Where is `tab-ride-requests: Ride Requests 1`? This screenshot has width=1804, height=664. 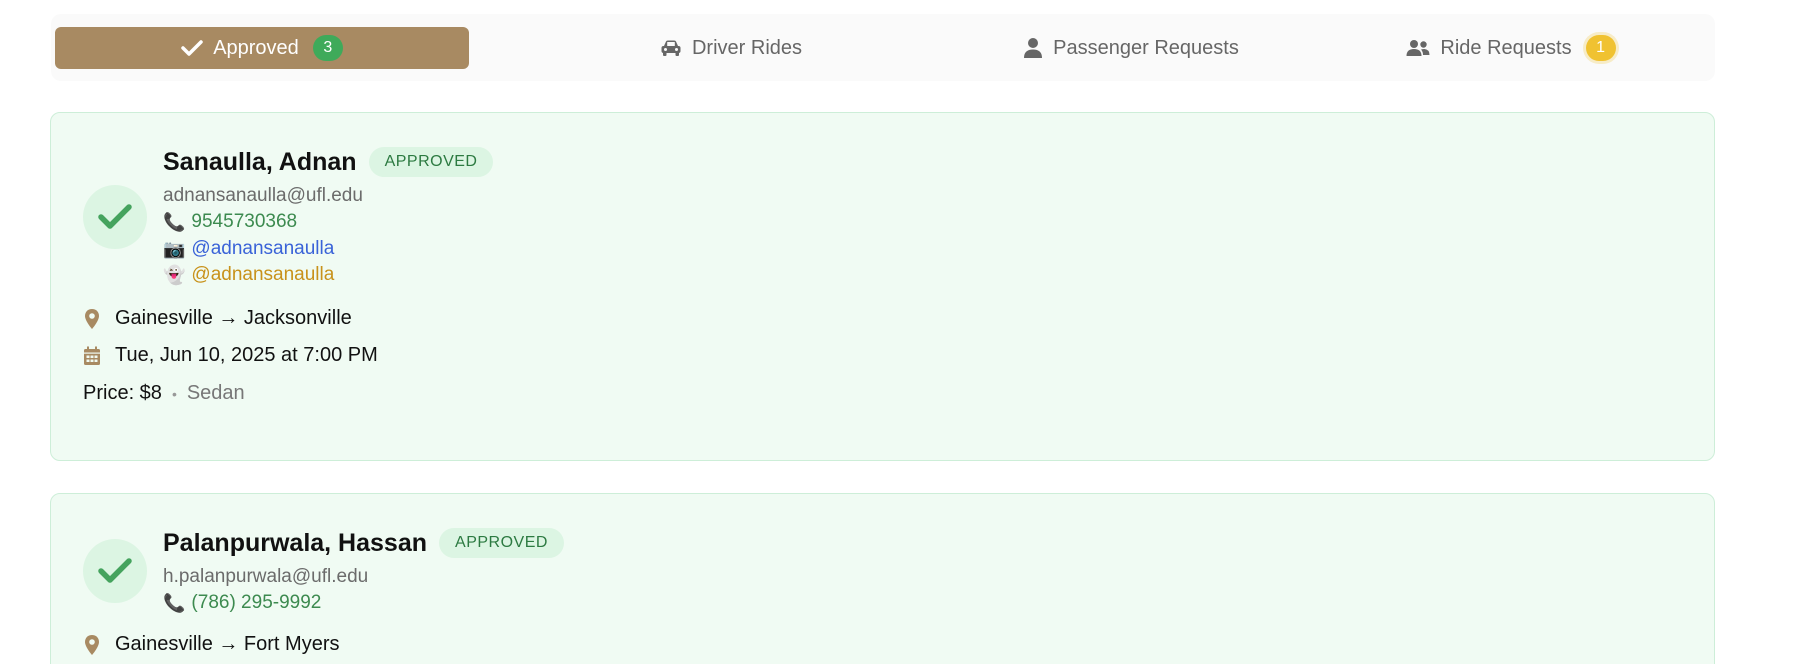
tab-ride-requests: Ride Requests 1 is located at coordinates (1511, 48).